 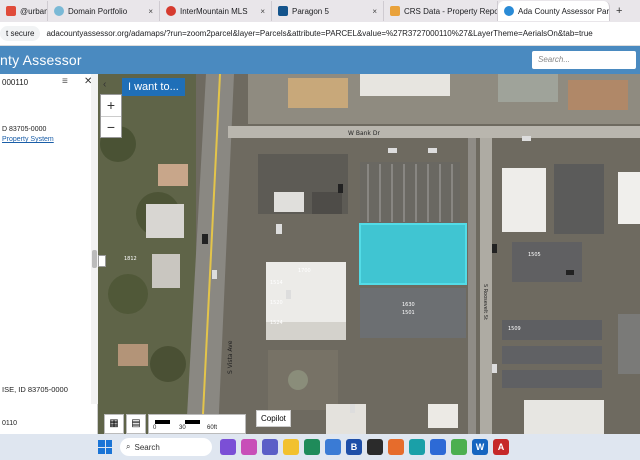 I want to click on chrome-app-icon, so click(x=459, y=447).